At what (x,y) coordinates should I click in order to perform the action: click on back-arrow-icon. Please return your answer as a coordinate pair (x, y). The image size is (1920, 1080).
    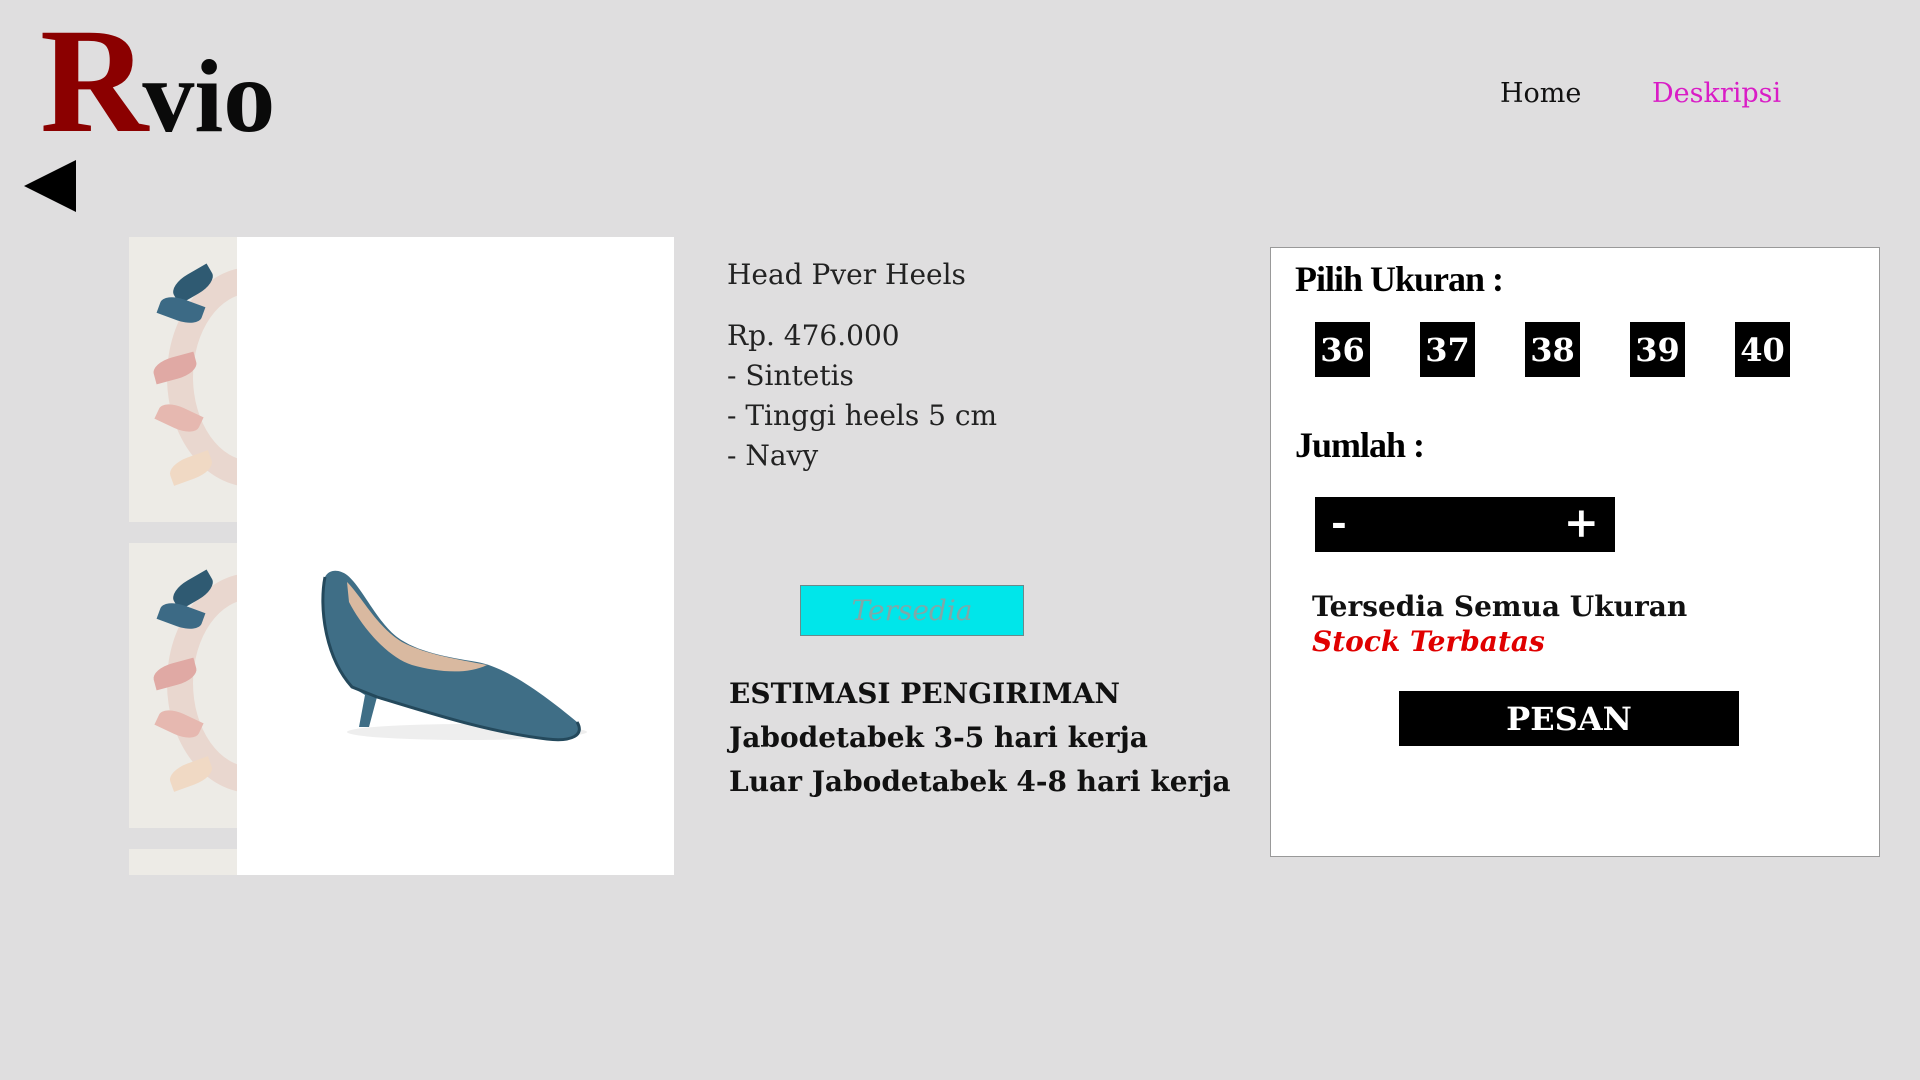
    Looking at the image, I should click on (50, 186).